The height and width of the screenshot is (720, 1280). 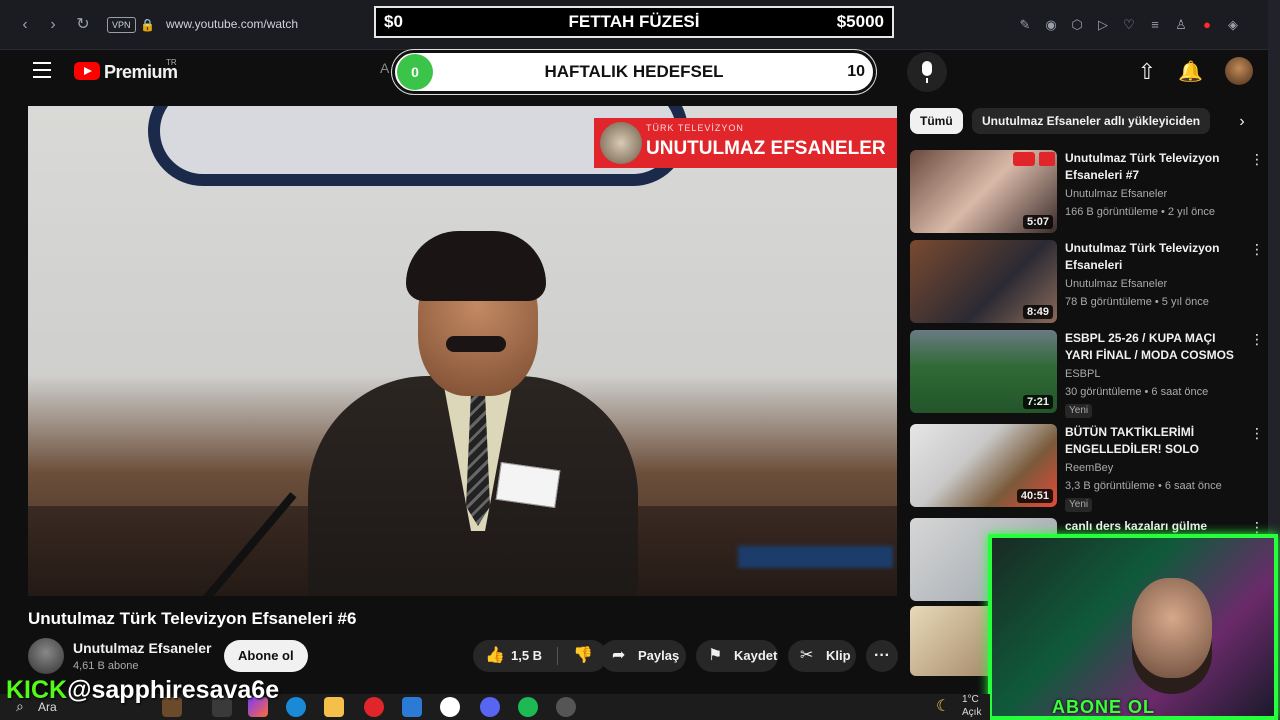 I want to click on bookmark-icon: ⚑, so click(x=715, y=655).